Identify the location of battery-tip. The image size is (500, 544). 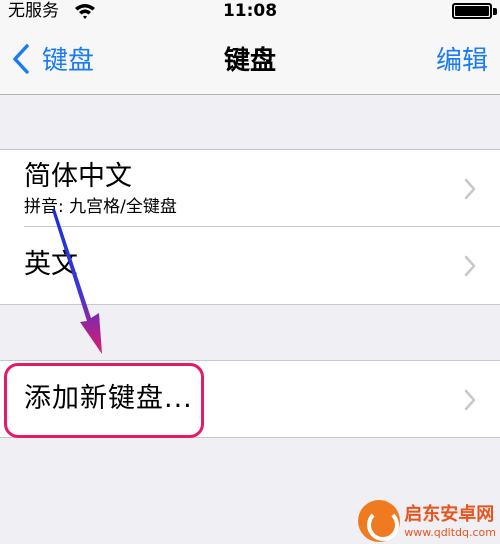
(495, 11).